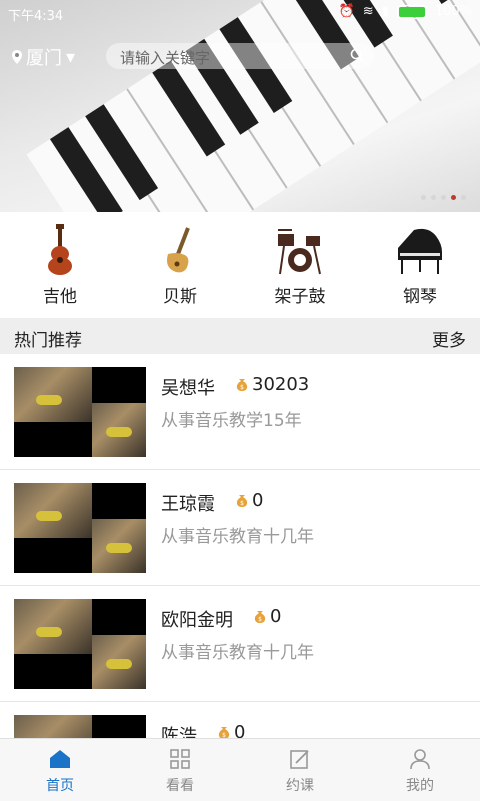  What do you see at coordinates (36, 16) in the screenshot?
I see `status-time: 下午4:34` at bounding box center [36, 16].